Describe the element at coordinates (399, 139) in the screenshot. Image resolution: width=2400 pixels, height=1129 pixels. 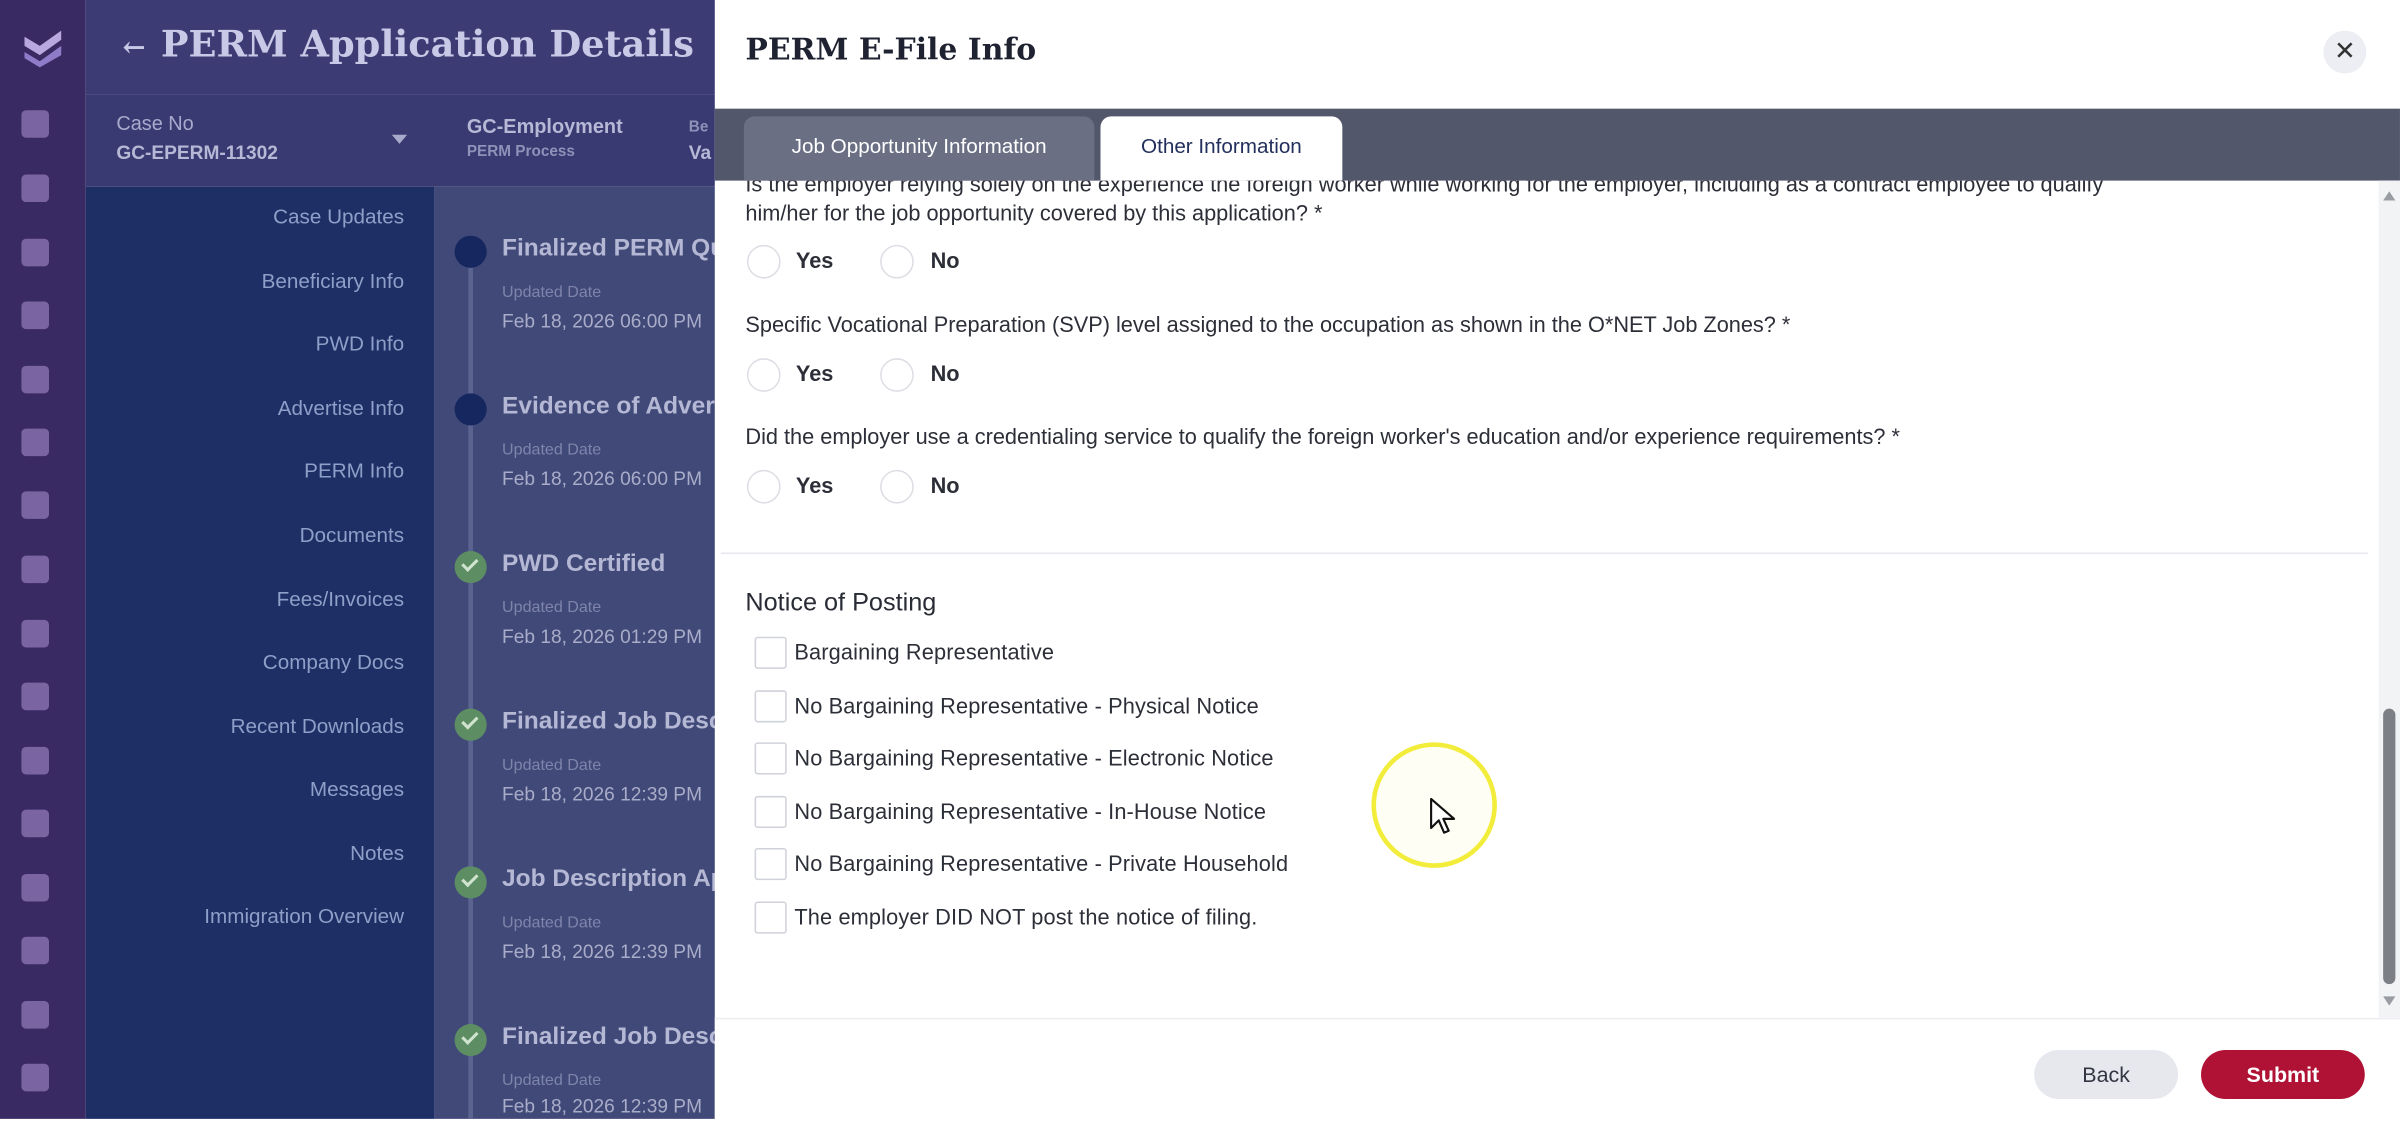
I see `case-dropdown-icon` at that location.